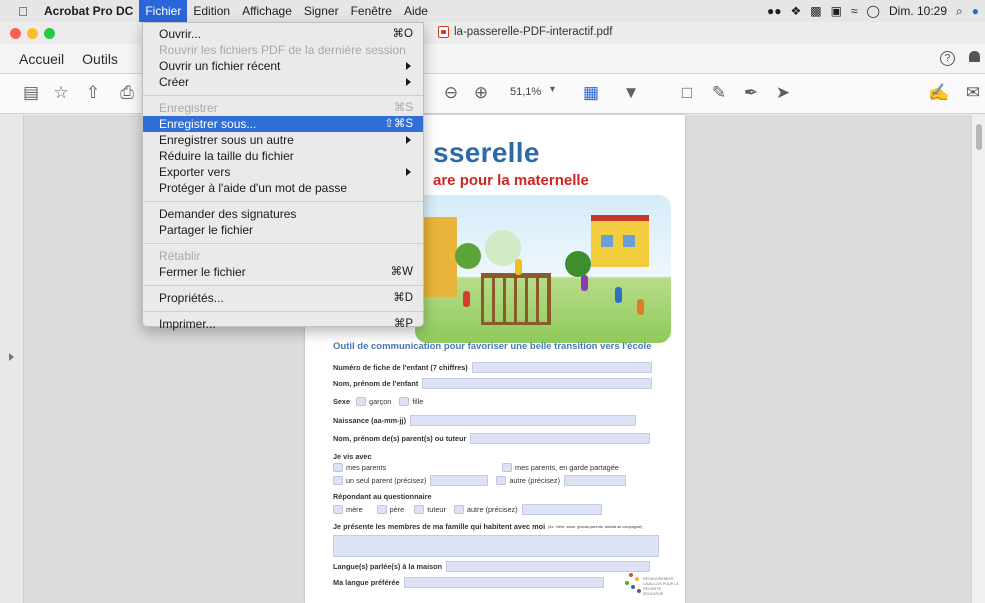 Image resolution: width=985 pixels, height=603 pixels. I want to click on help-icon: ?, so click(947, 58).